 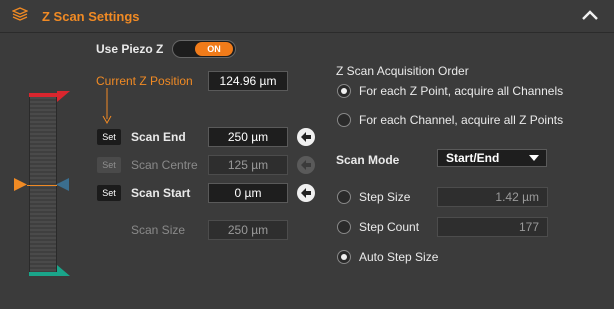 What do you see at coordinates (248, 137) in the screenshot?
I see `scan-end-field: 250 µm` at bounding box center [248, 137].